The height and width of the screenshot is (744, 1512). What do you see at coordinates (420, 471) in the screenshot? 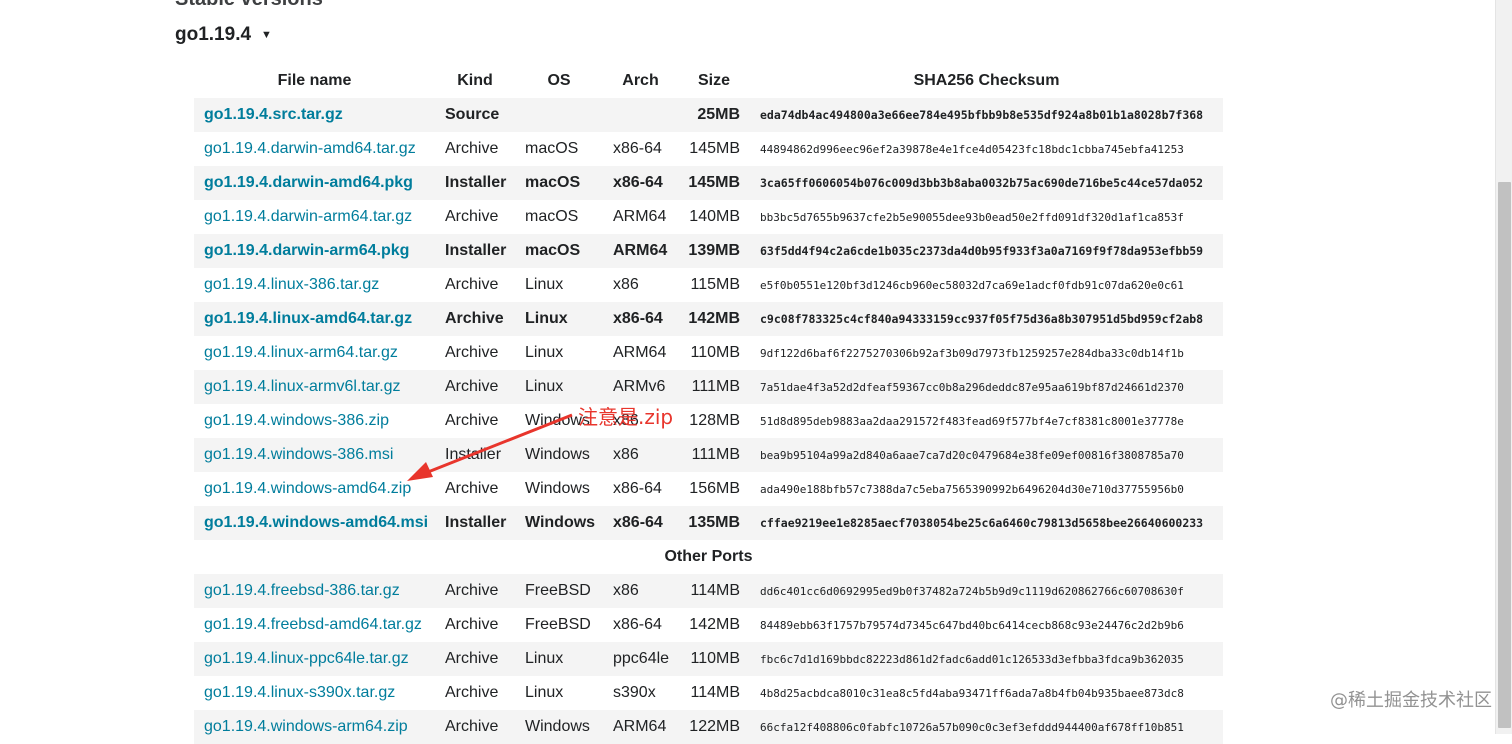
I see `arrow-head` at bounding box center [420, 471].